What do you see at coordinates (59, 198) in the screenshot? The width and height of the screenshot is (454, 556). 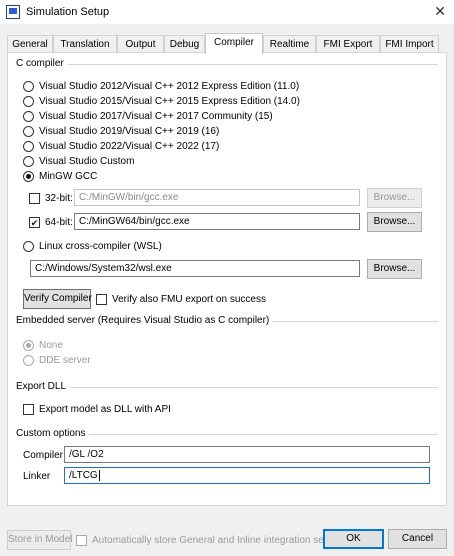 I see `checkbox-label: 32-bit:` at bounding box center [59, 198].